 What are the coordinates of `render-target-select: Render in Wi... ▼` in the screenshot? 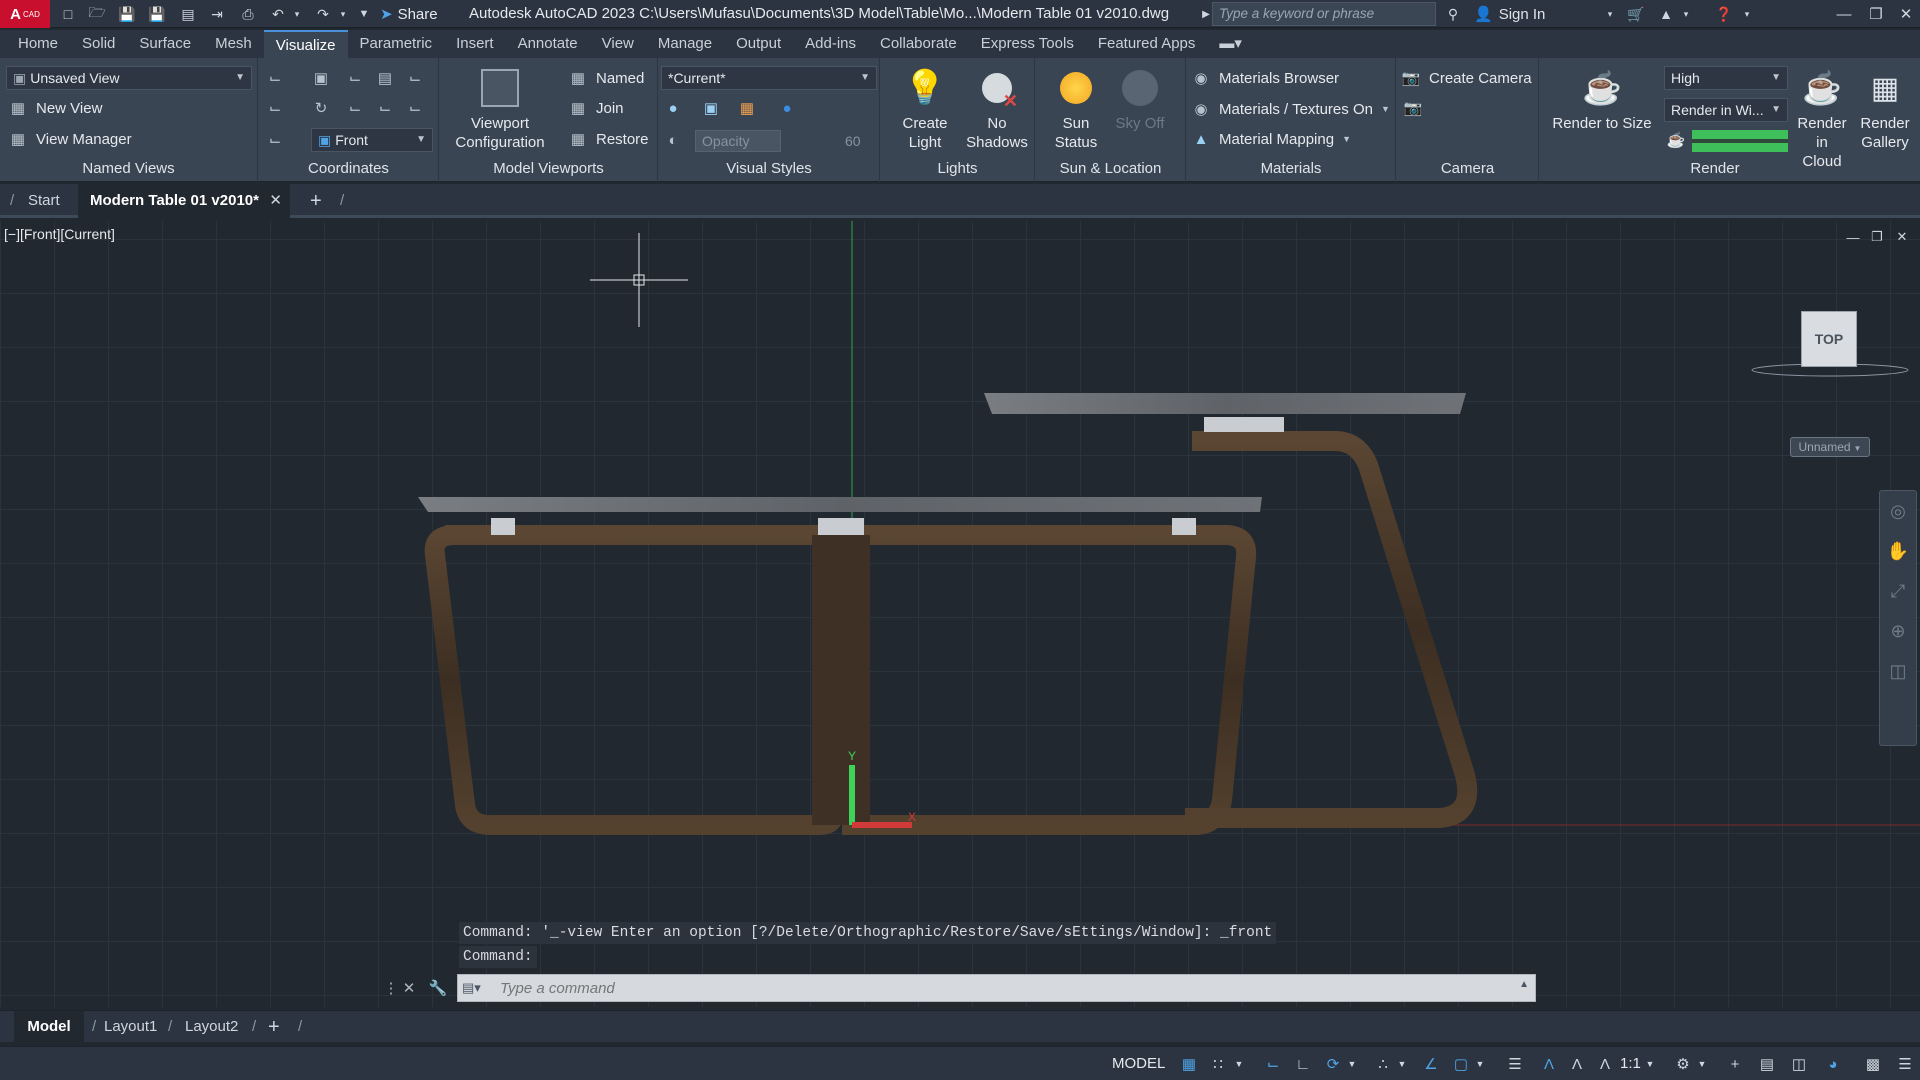 It's located at (1726, 110).